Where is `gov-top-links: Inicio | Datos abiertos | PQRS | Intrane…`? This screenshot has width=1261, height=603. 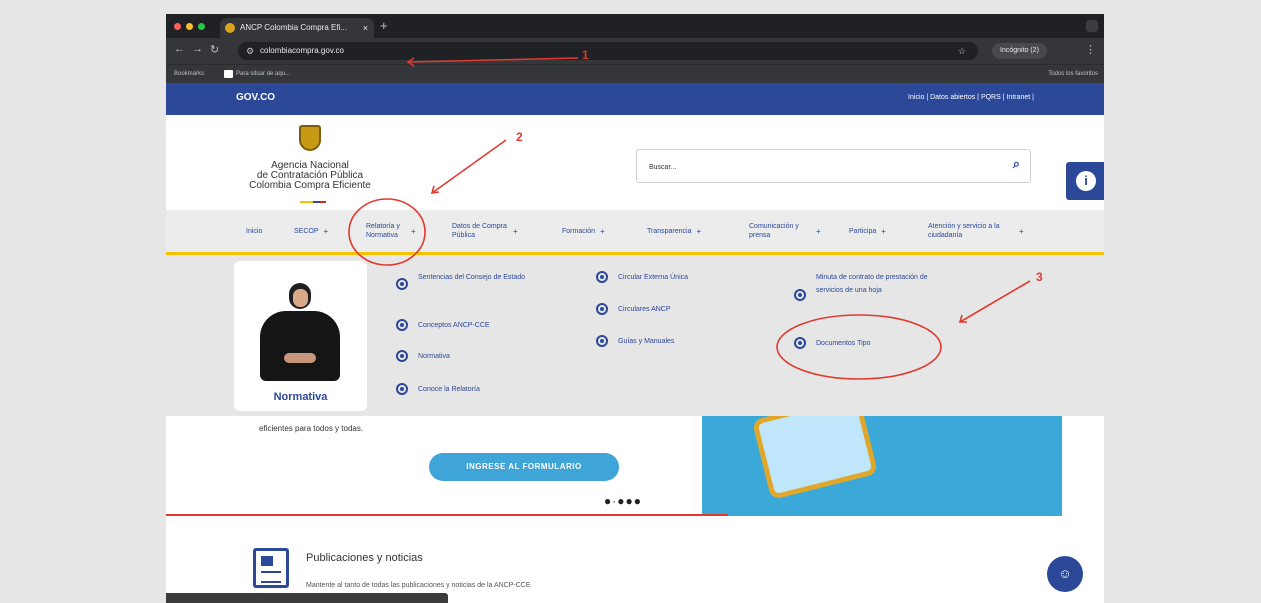
gov-top-links: Inicio | Datos abiertos | PQRS | Intrane… is located at coordinates (971, 97).